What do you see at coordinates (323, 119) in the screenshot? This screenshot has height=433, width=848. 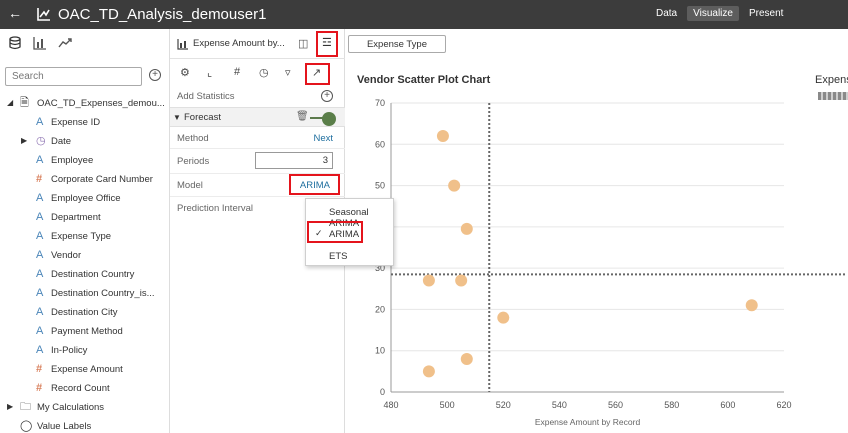 I see `forecast-toggle` at bounding box center [323, 119].